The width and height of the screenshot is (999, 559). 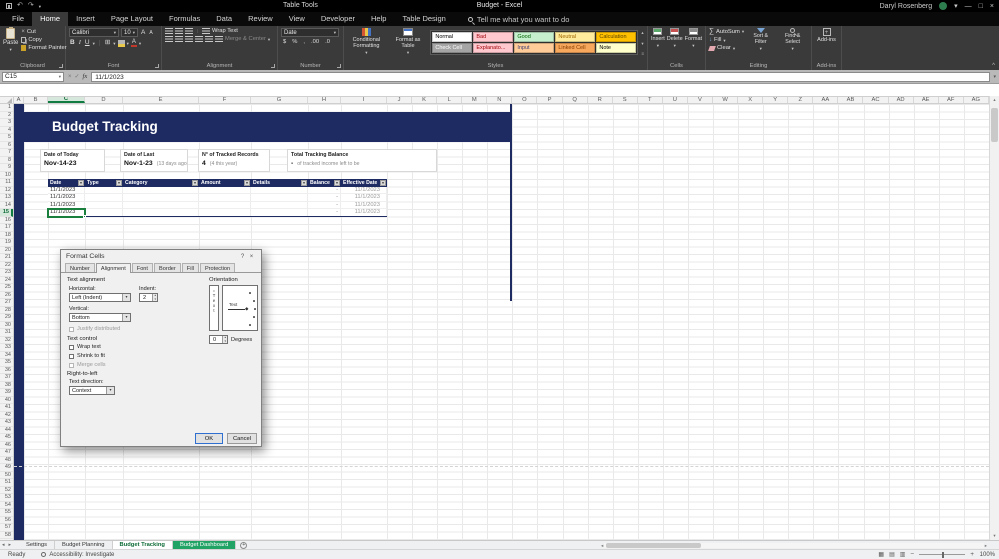 What do you see at coordinates (6, 483) in the screenshot?
I see `row-header-51: 51` at bounding box center [6, 483].